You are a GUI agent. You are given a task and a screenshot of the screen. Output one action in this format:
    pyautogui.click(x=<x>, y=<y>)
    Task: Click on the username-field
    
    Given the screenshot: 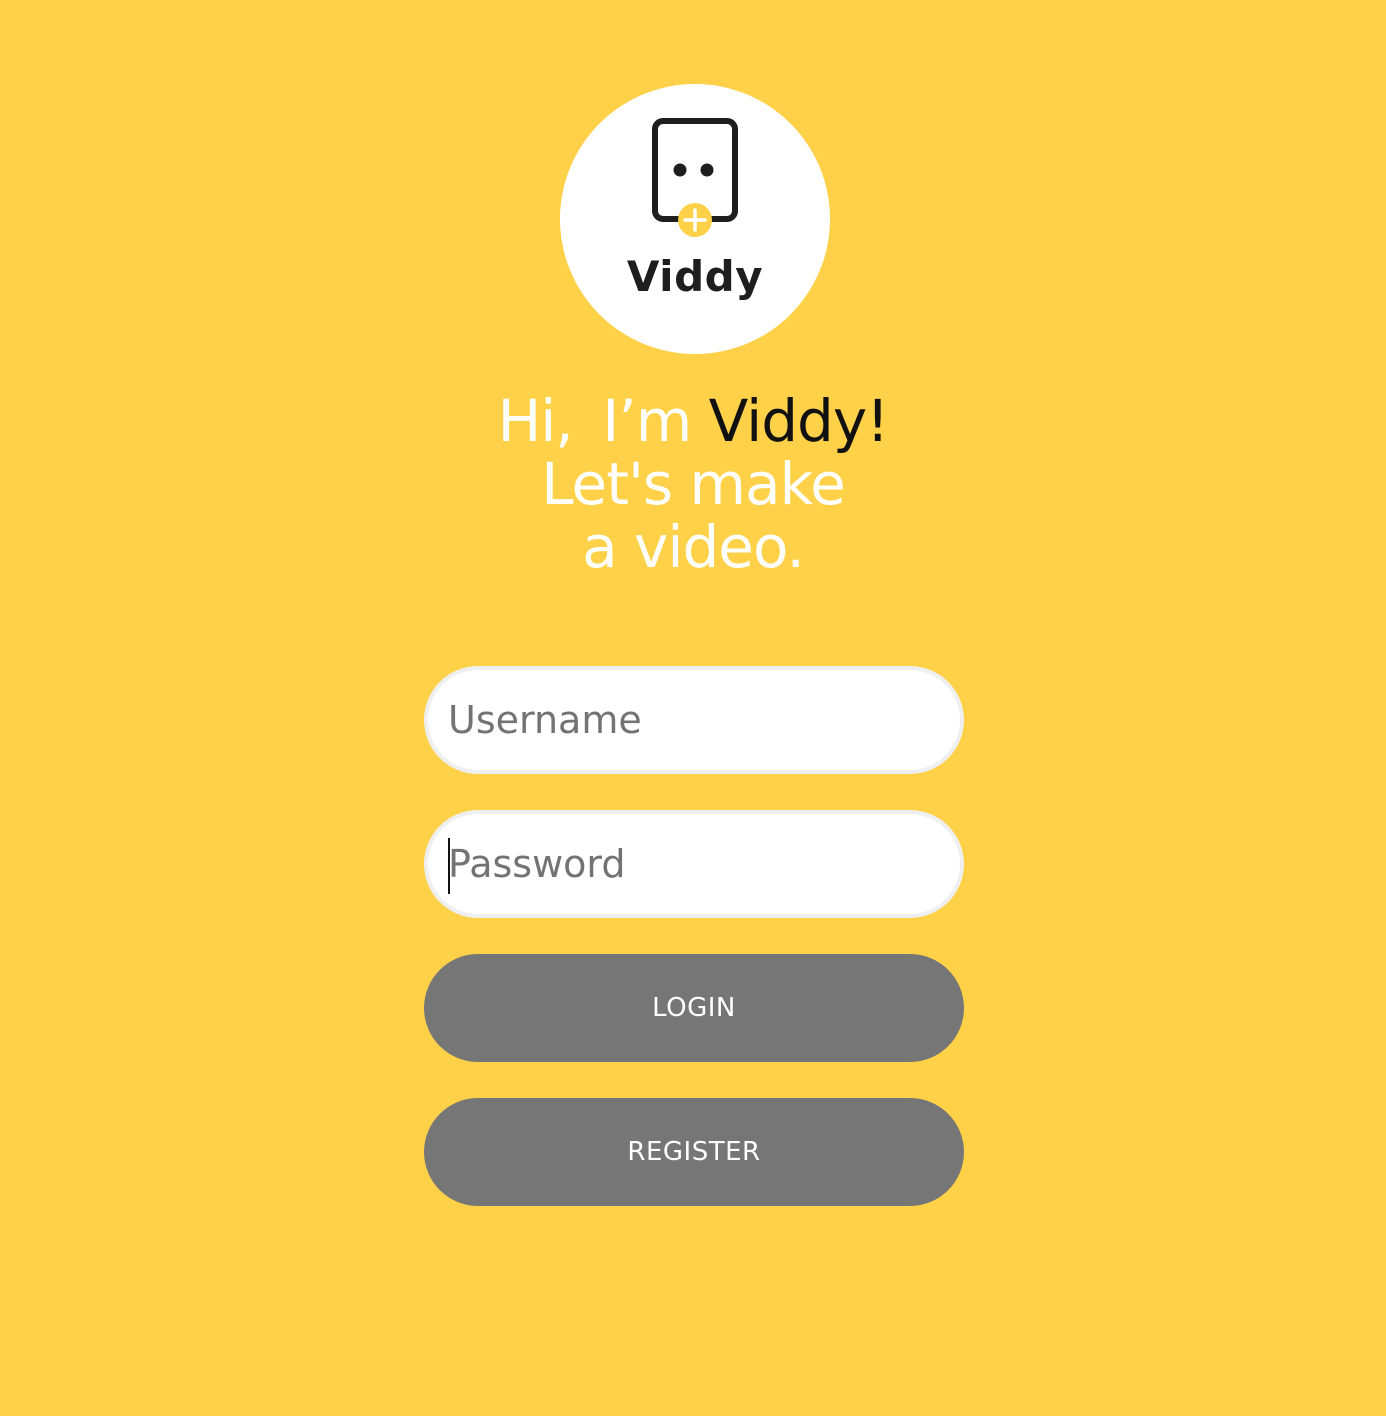 What is the action you would take?
    pyautogui.click(x=694, y=720)
    